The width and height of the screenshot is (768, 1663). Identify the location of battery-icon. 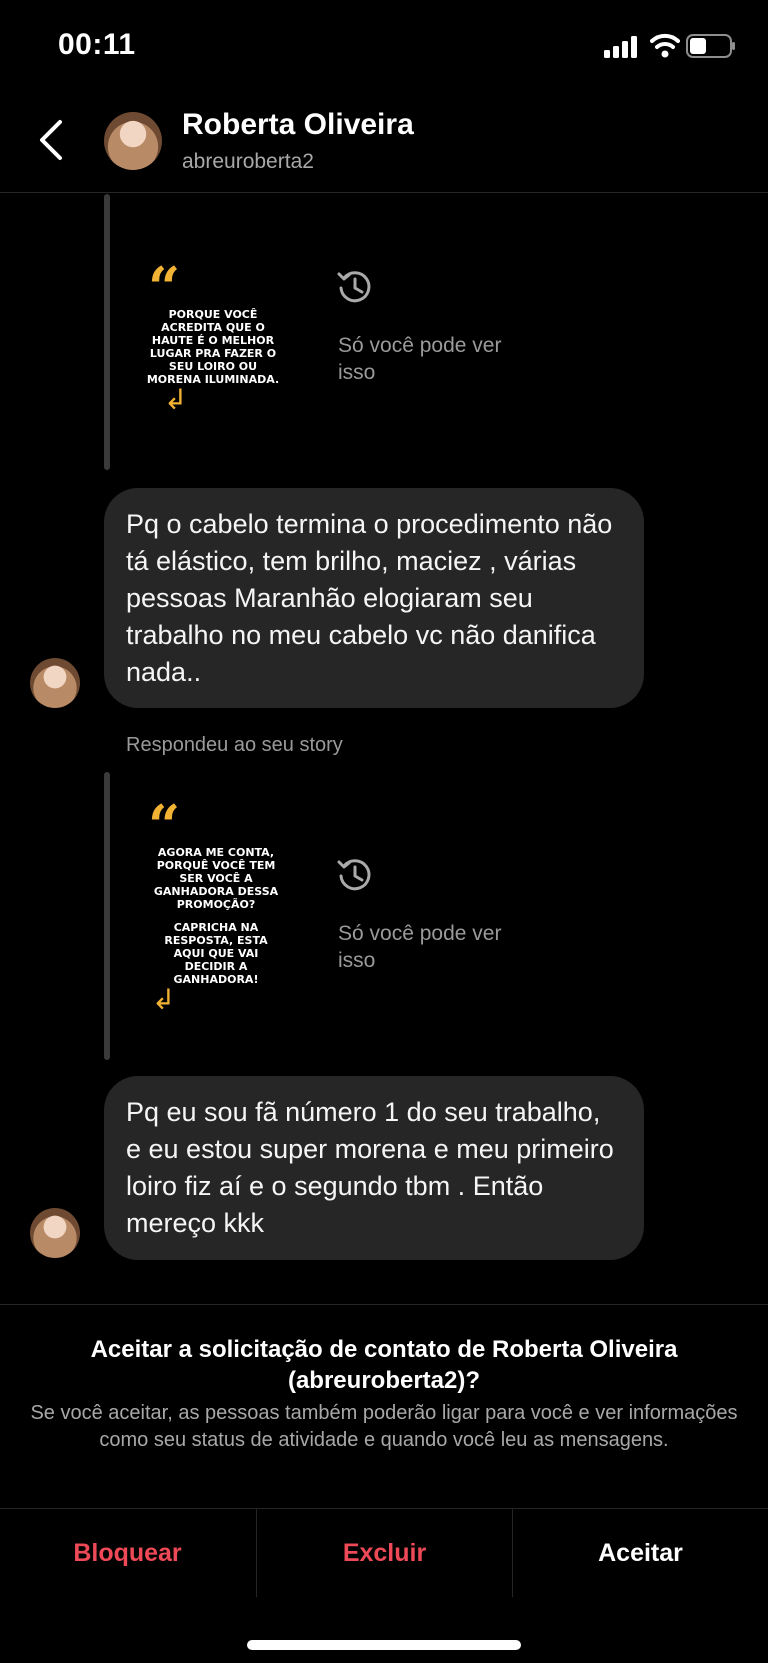
(710, 46).